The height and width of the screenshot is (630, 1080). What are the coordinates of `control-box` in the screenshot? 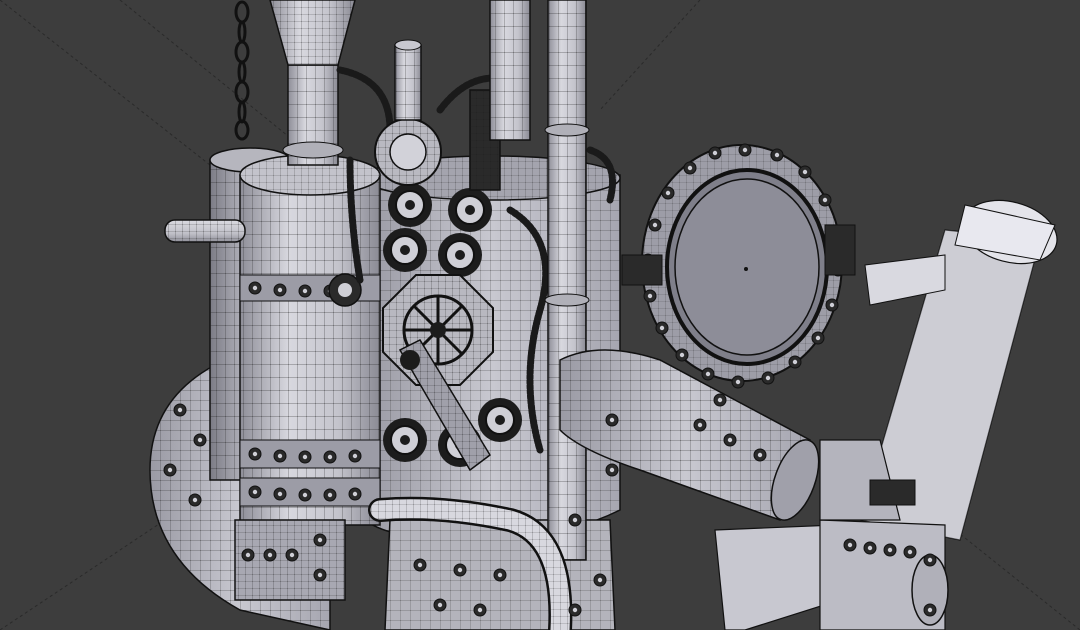 It's located at (290, 560).